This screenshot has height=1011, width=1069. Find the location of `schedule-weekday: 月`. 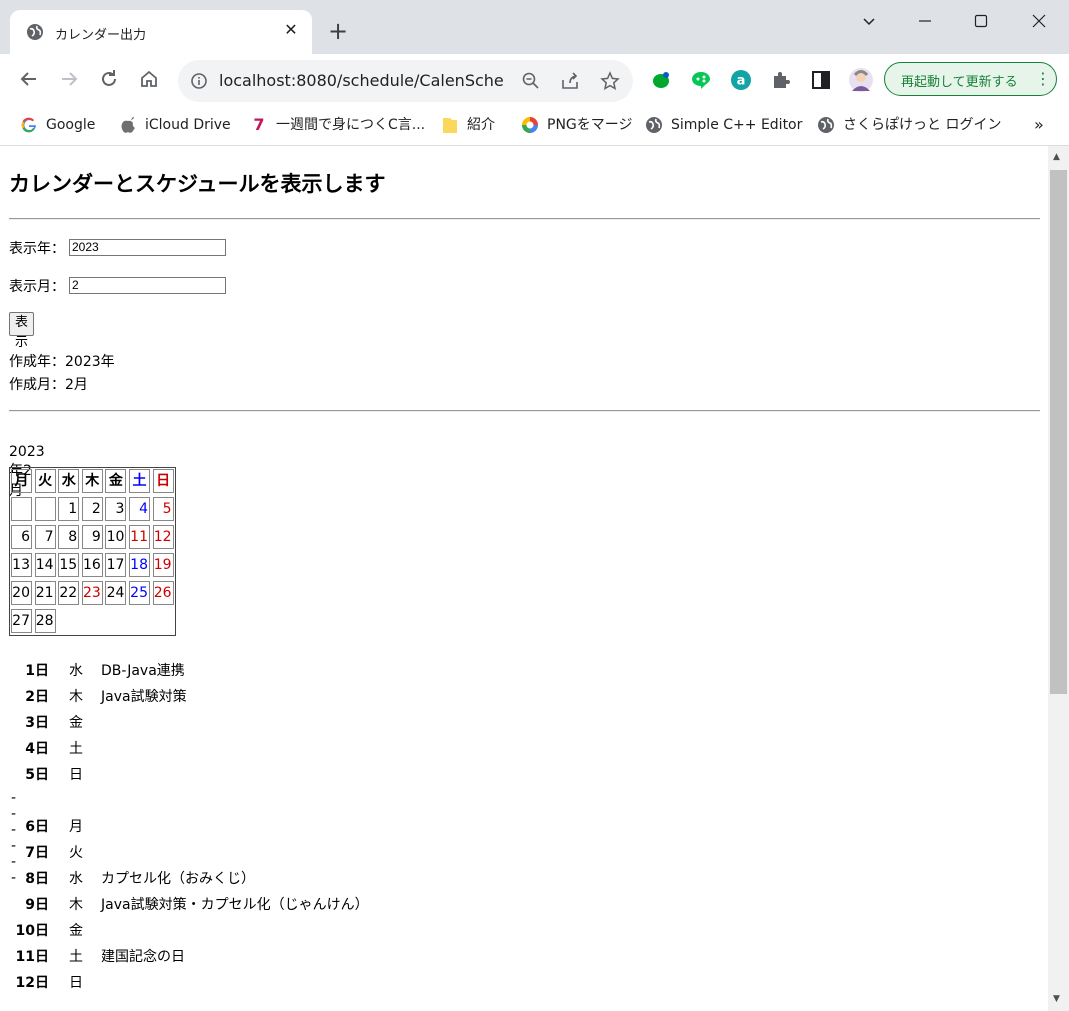

schedule-weekday: 月 is located at coordinates (76, 827).